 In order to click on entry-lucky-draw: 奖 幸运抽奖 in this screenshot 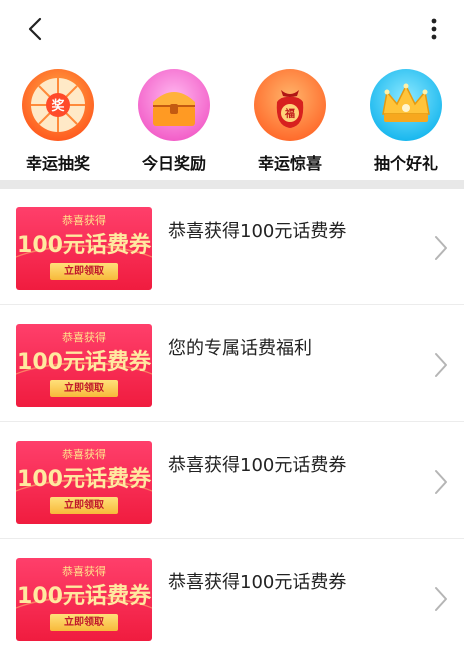, I will do `click(58, 123)`.